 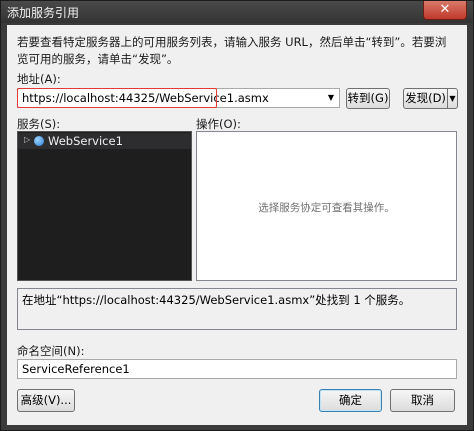 I want to click on discover-button: 发现(D), so click(x=425, y=98).